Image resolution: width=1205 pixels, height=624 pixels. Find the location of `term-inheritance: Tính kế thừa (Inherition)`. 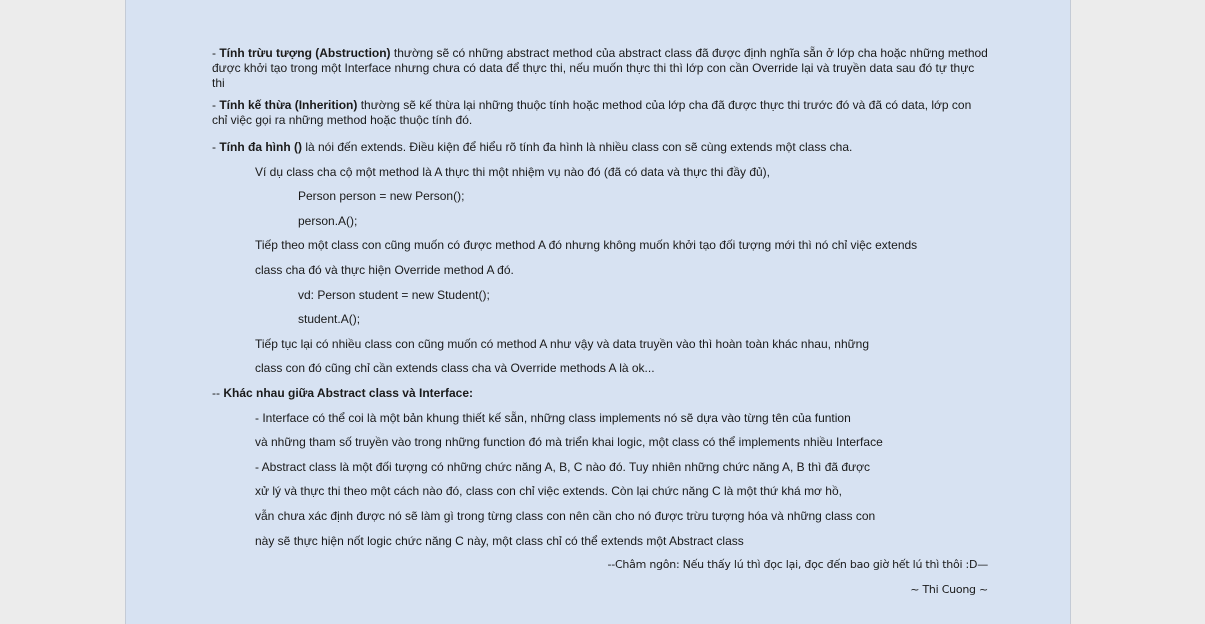

term-inheritance: Tính kế thừa (Inherition) is located at coordinates (288, 105).